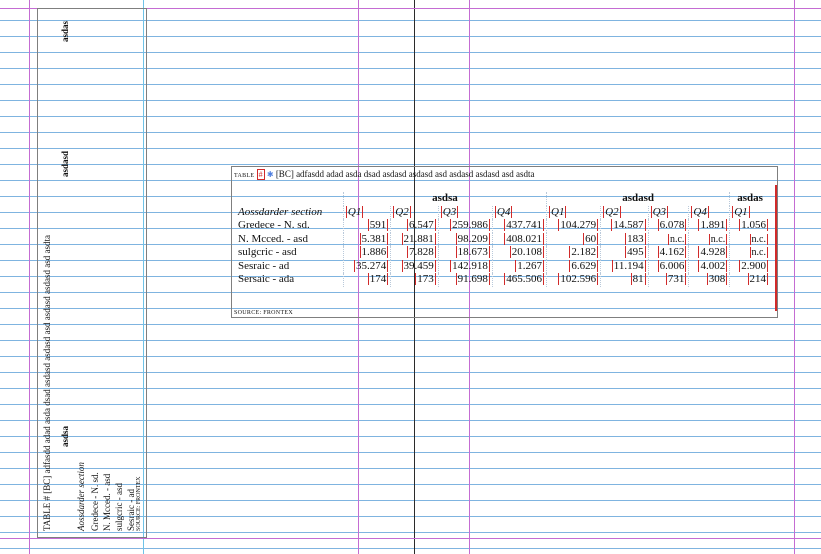  I want to click on value-cell: 2.900, so click(749, 266).